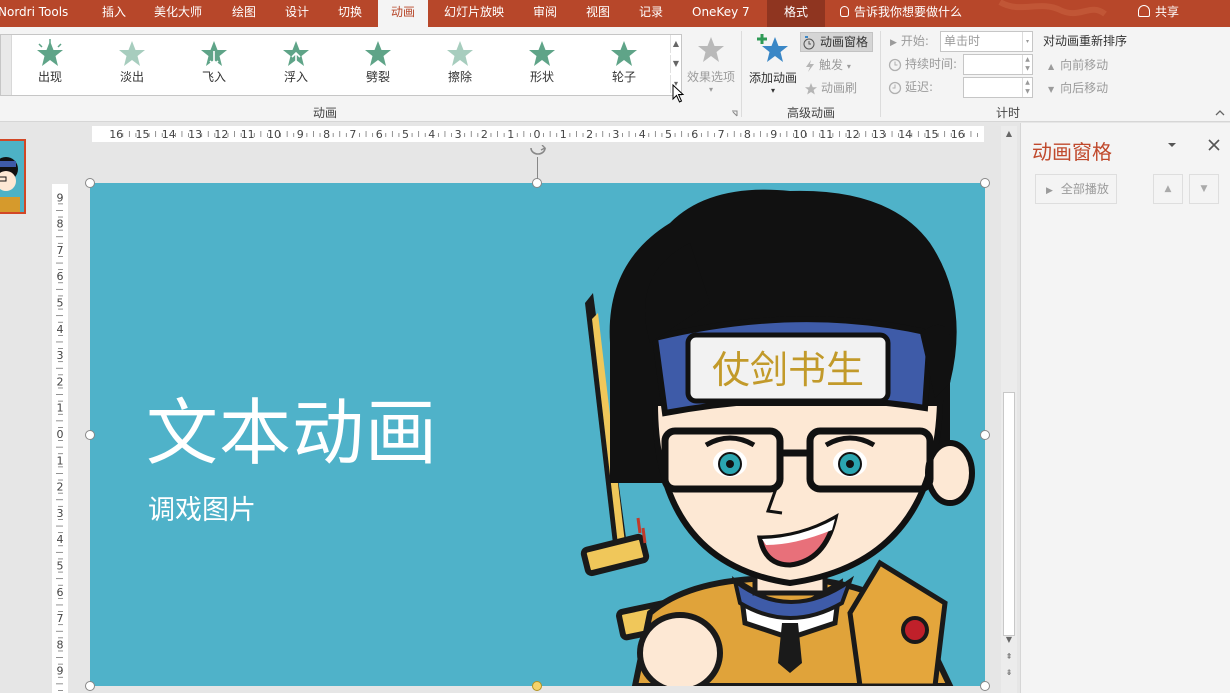 This screenshot has height=693, width=1230. Describe the element at coordinates (853, 134) in the screenshot. I see `ruler-tick-label: 12` at that location.